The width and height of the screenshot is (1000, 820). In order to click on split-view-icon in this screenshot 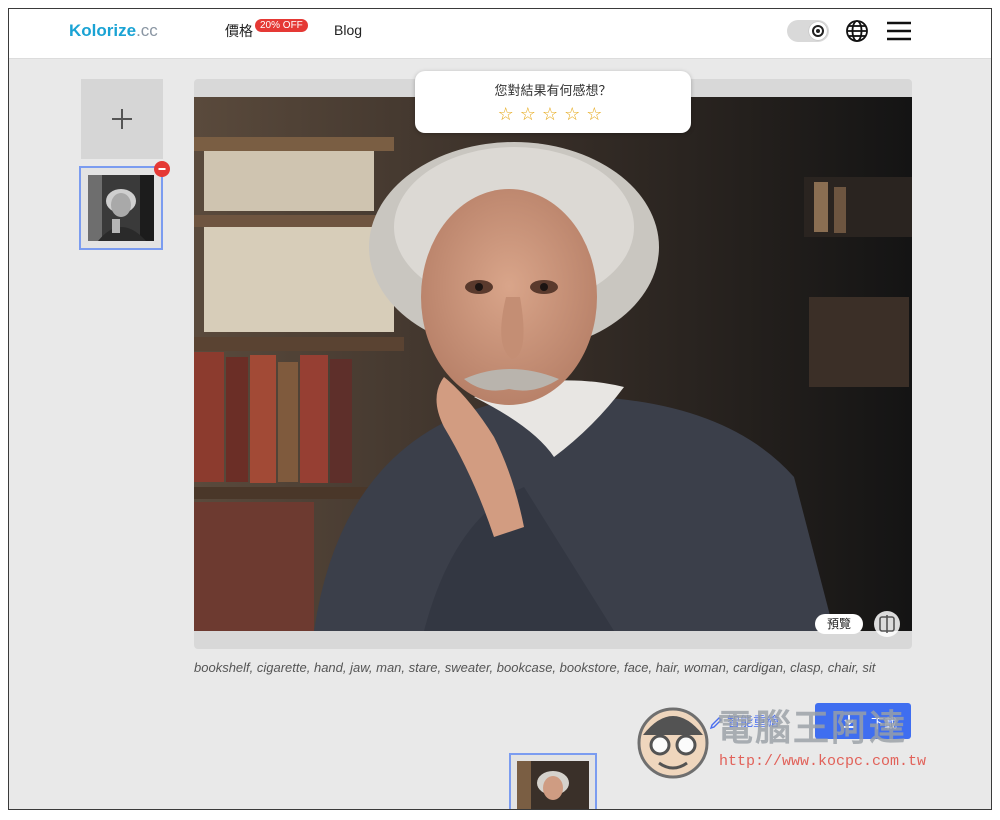, I will do `click(887, 624)`.